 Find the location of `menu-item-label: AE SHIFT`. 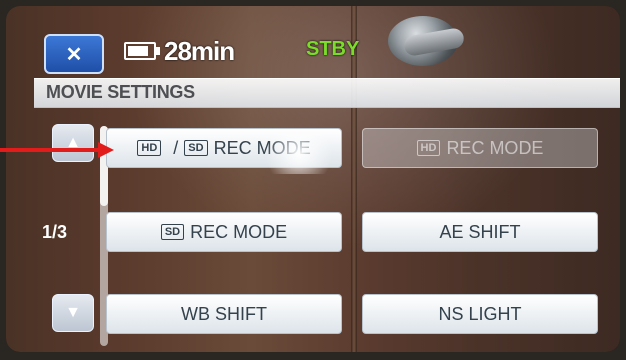

menu-item-label: AE SHIFT is located at coordinates (480, 231).